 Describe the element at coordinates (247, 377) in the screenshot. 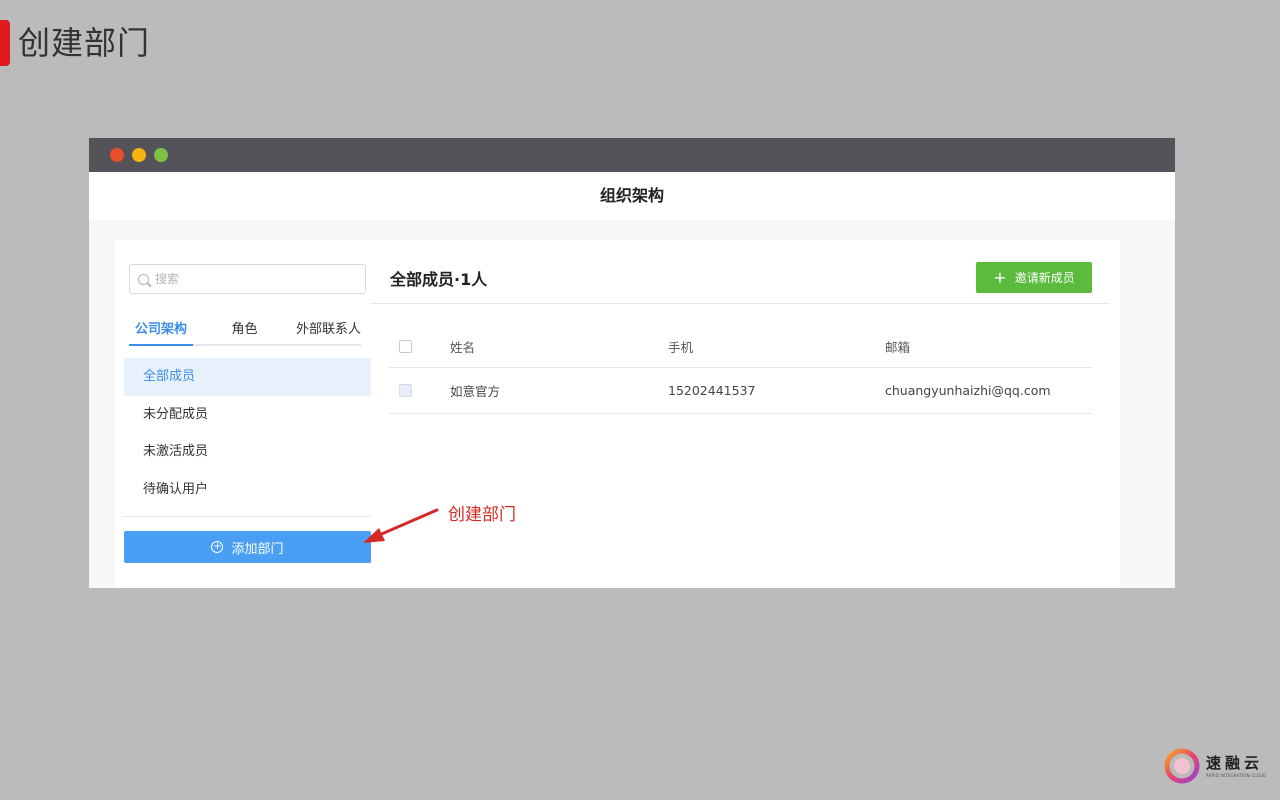

I see `sidebar-item-all-members: 全部成员` at that location.